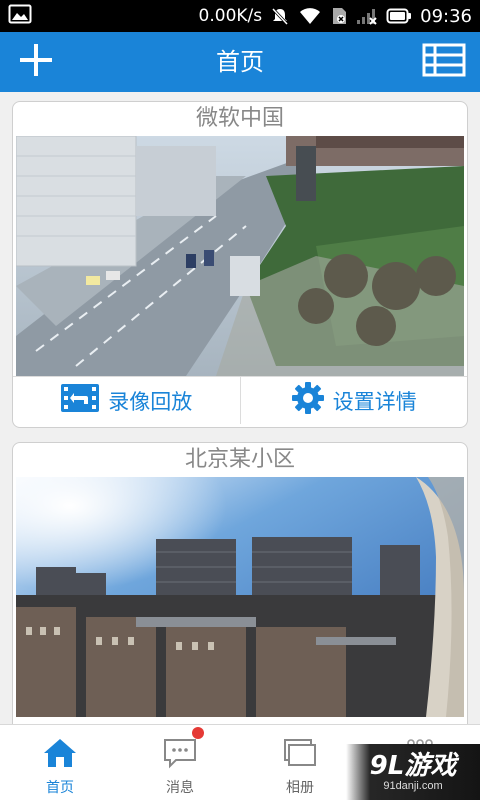  I want to click on video-playback-icon, so click(80, 400).